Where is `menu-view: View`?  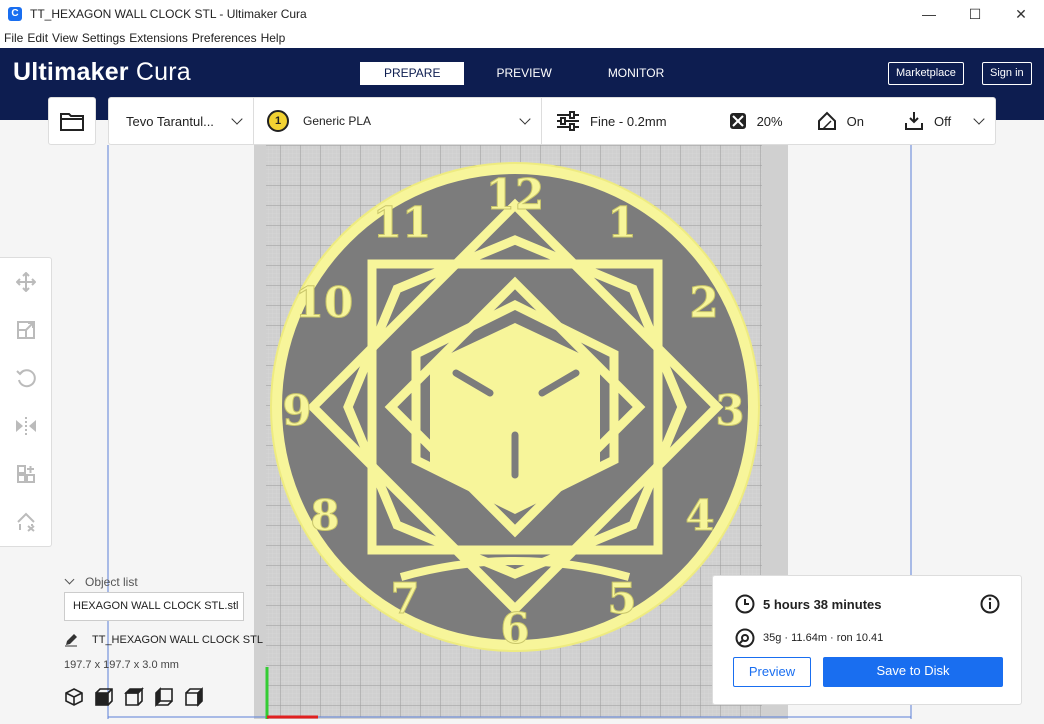
menu-view: View is located at coordinates (65, 38).